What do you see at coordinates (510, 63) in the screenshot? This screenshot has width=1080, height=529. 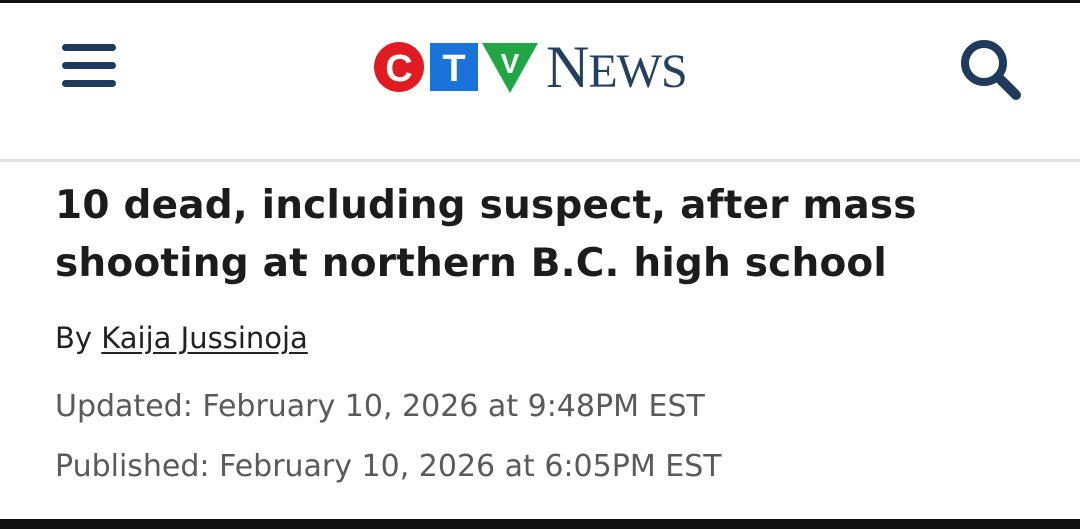 I see `logo-letter-v: V` at bounding box center [510, 63].